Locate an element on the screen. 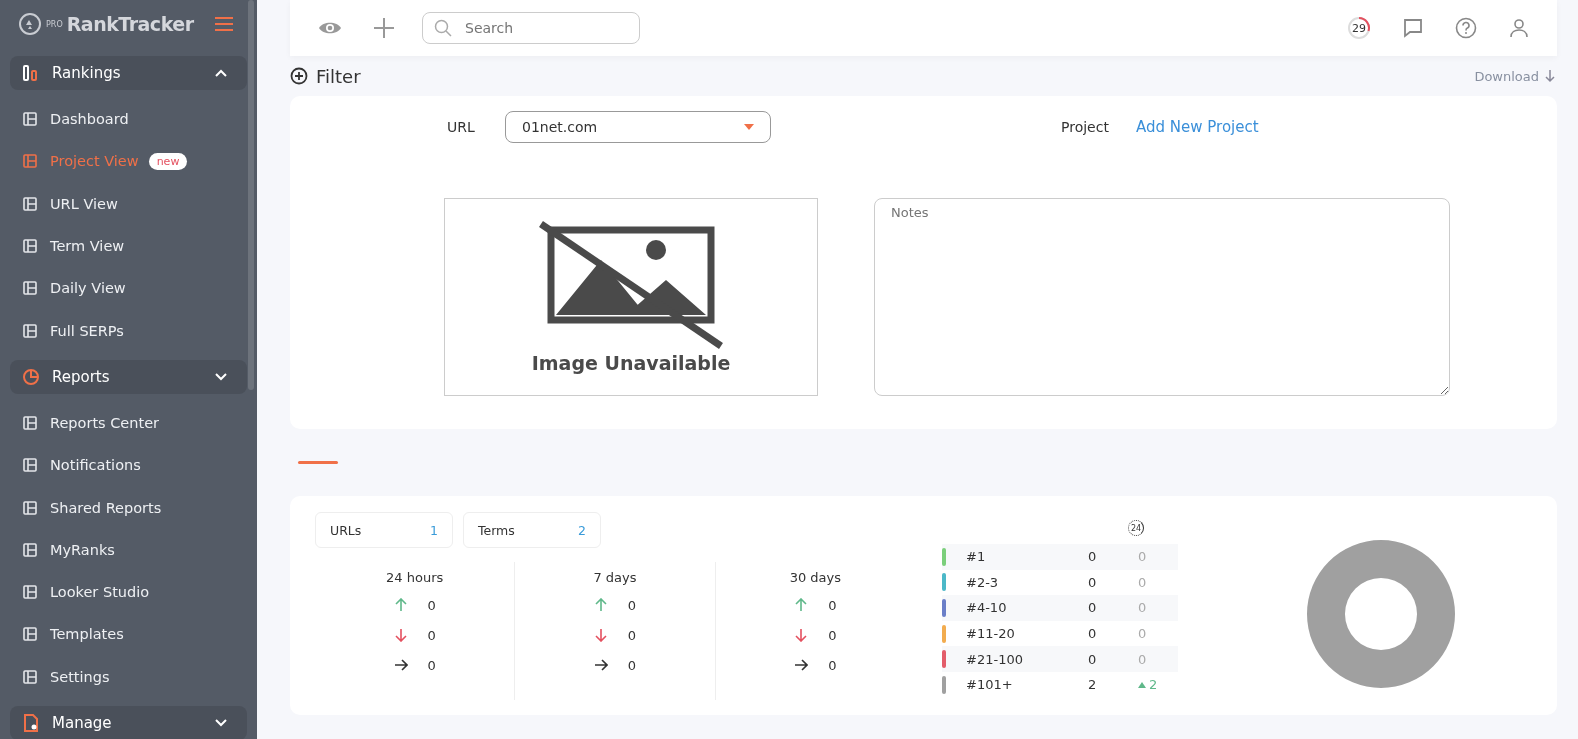 This screenshot has height=739, width=1578. rank-range: #4-10 is located at coordinates (987, 608).